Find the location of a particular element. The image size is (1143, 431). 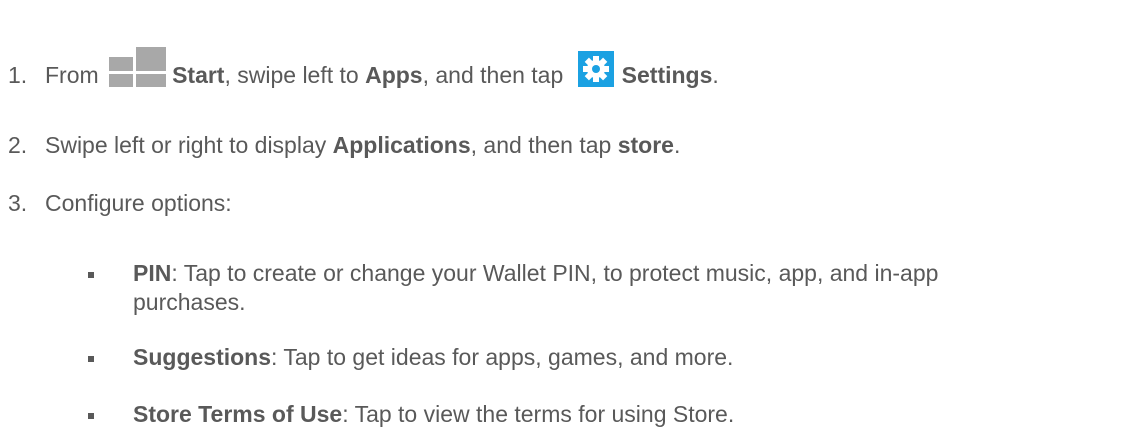

option-description: : Tap to view the terms for using Store. is located at coordinates (538, 414).